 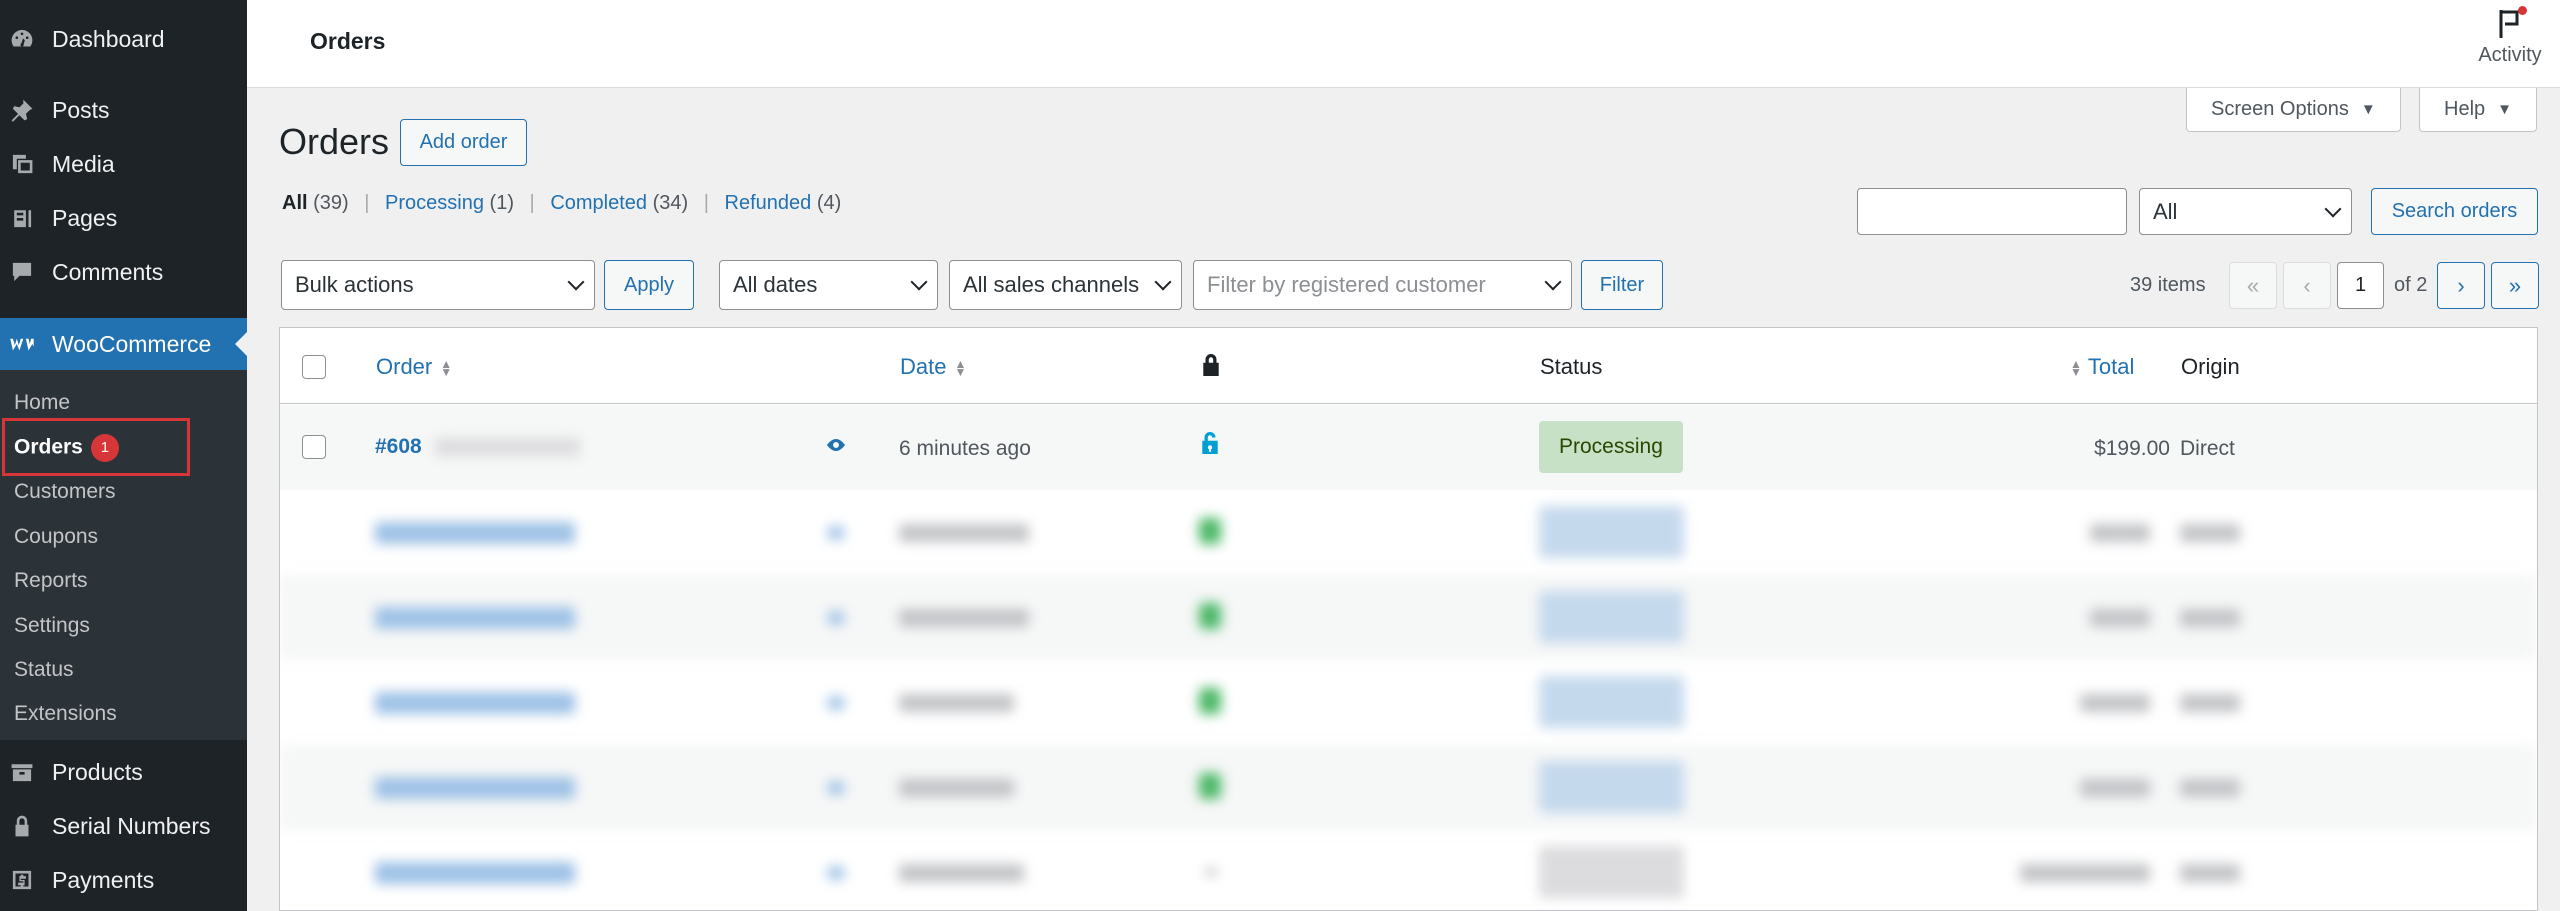 I want to click on caret-down-icon: ▼, so click(x=2368, y=109).